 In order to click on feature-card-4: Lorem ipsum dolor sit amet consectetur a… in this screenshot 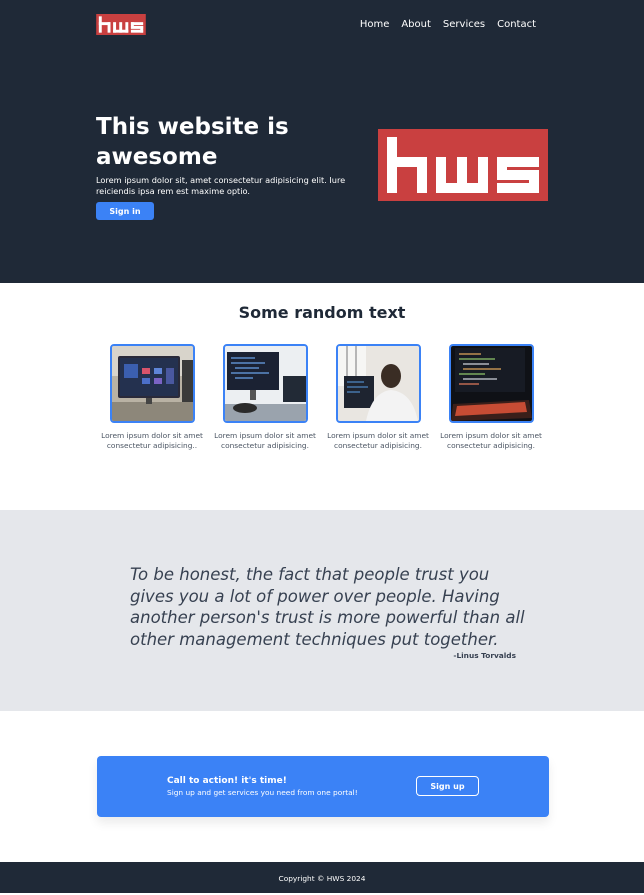, I will do `click(491, 397)`.